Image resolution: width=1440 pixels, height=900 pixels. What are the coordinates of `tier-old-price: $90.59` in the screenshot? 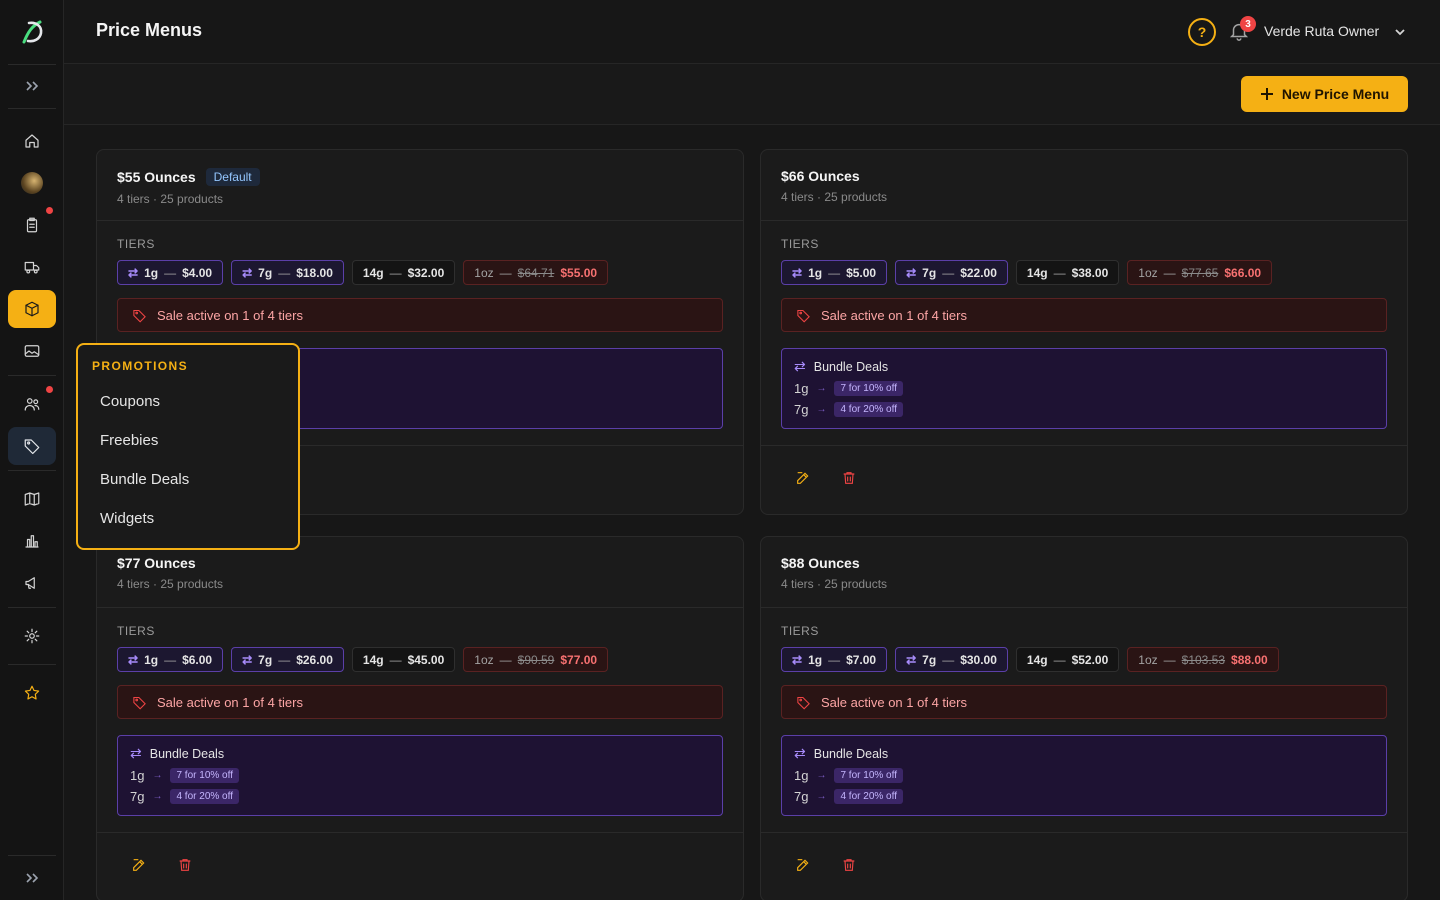 It's located at (536, 659).